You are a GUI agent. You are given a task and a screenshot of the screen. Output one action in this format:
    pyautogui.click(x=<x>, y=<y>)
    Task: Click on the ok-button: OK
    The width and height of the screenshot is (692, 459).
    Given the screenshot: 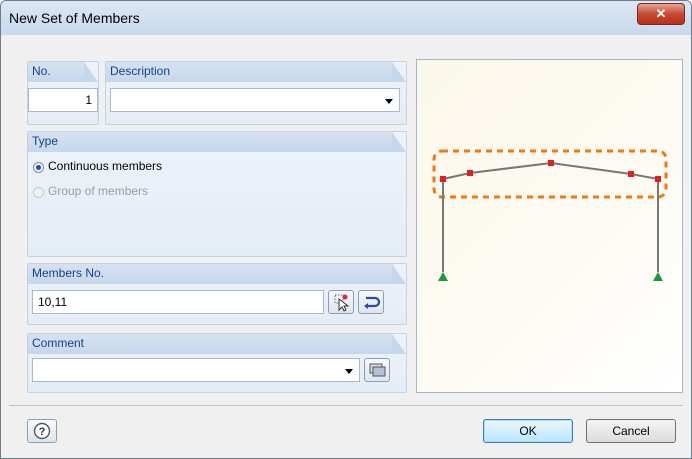 What is the action you would take?
    pyautogui.click(x=528, y=431)
    